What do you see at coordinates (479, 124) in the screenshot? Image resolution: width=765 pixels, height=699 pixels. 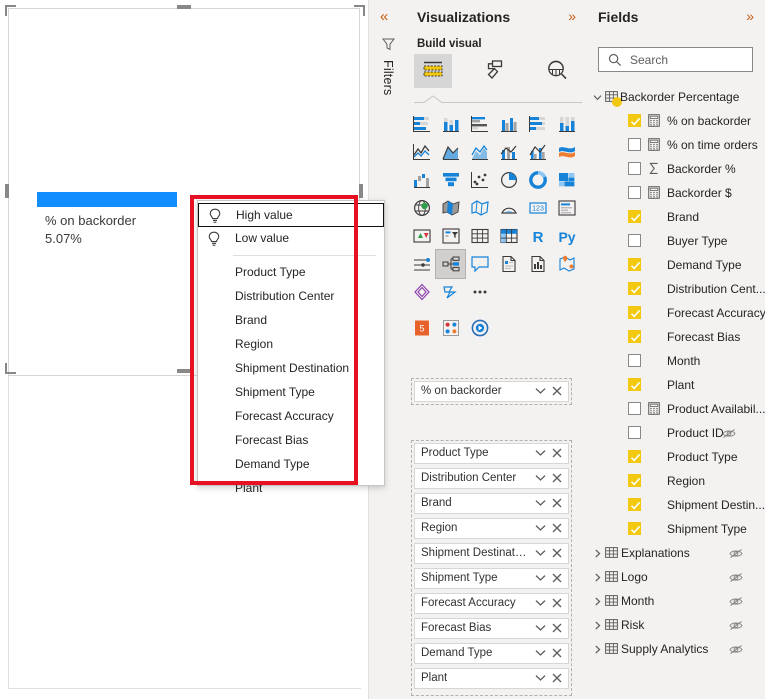 I see `clustered-bar-chart-button` at bounding box center [479, 124].